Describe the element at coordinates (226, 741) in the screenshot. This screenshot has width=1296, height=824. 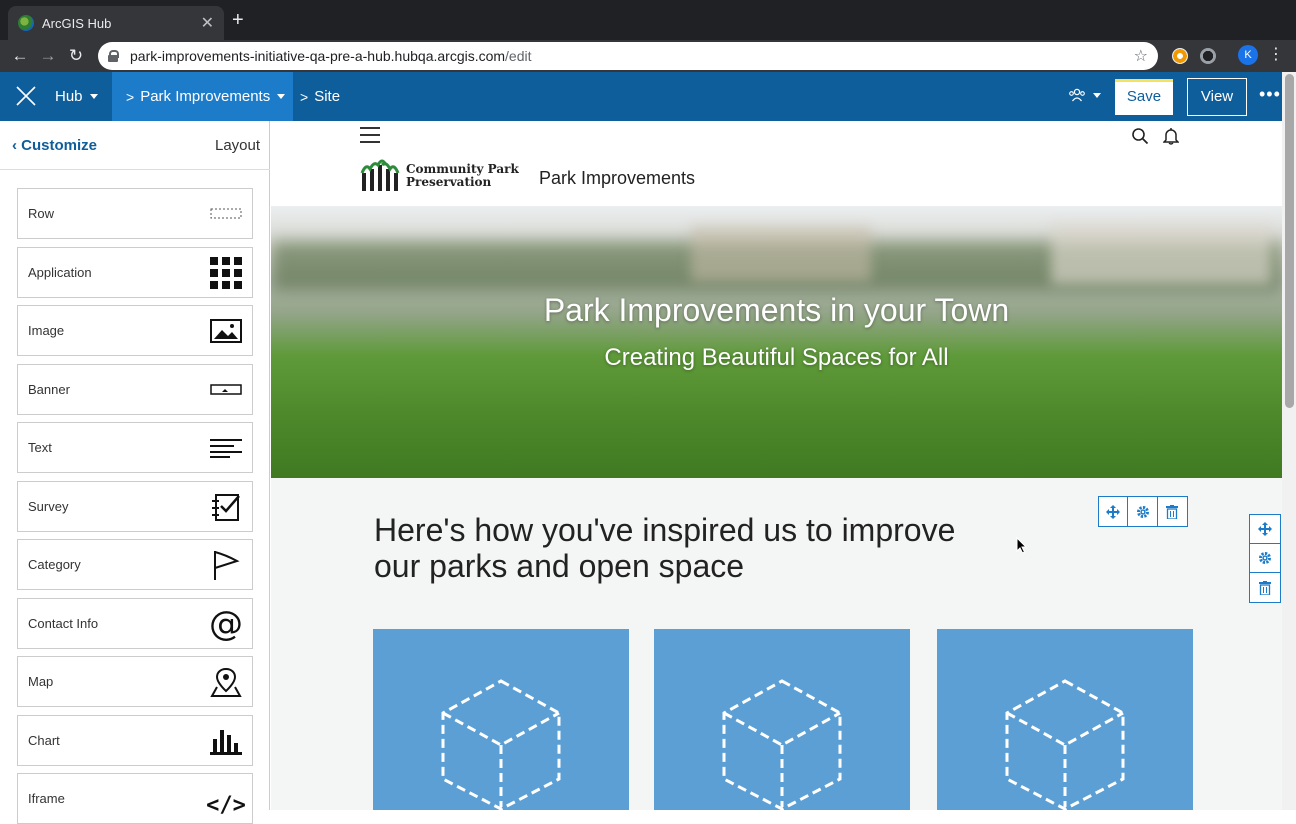
I see `bar-chart-icon` at that location.